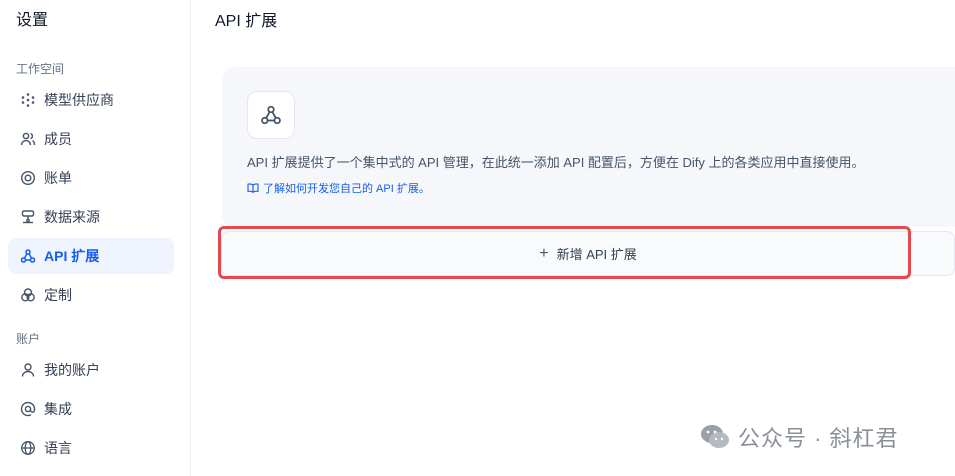 The height and width of the screenshot is (476, 955). Describe the element at coordinates (58, 295) in the screenshot. I see `sidebar-item-label: 定制` at that location.